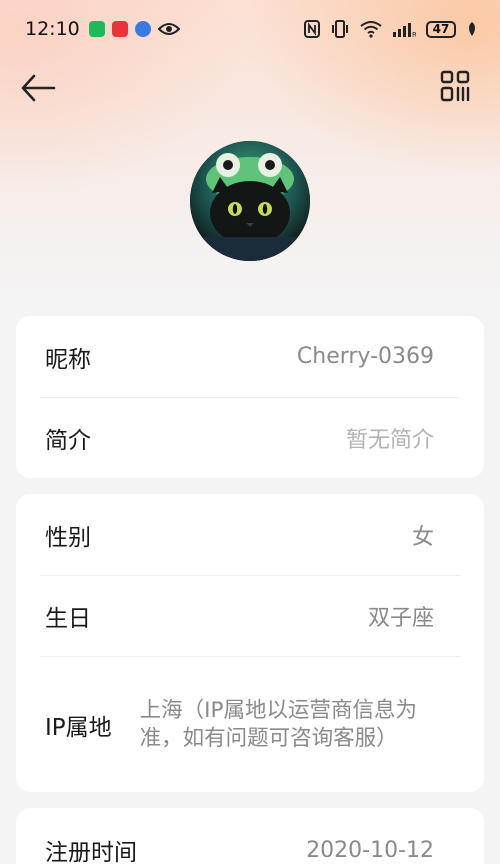 The width and height of the screenshot is (500, 864). I want to click on vibrate-icon, so click(340, 29).